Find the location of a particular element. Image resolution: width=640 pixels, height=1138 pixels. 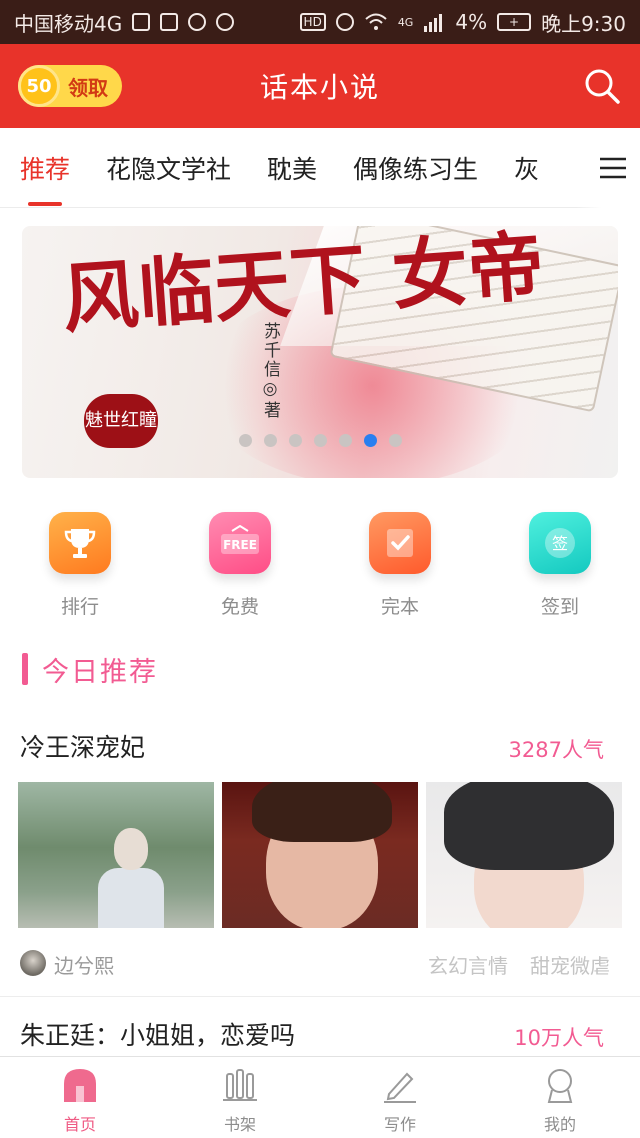

free-badge-text: FREE is located at coordinates (240, 545).